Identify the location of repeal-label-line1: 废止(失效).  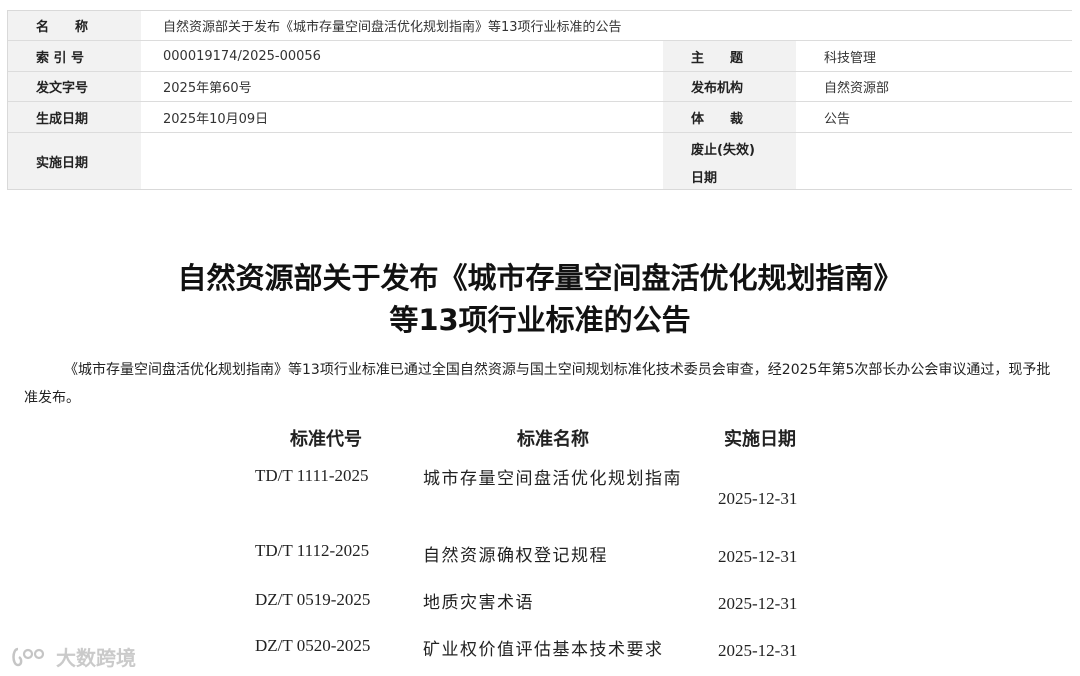
(723, 150).